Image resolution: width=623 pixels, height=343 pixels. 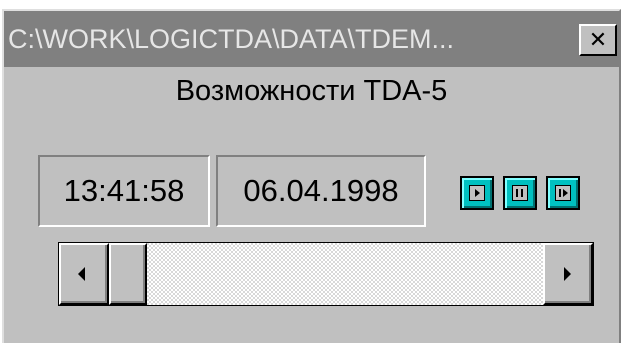 I want to click on page-title: Возможности TDA-5, so click(x=311, y=91).